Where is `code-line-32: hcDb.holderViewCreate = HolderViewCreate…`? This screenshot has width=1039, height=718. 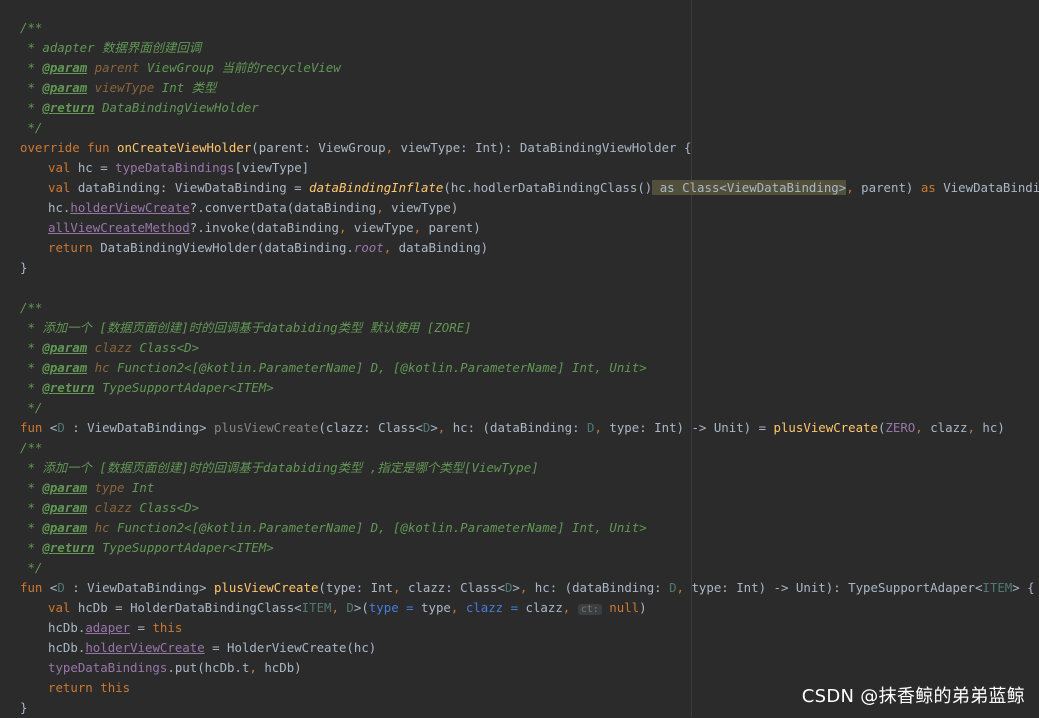
code-line-32: hcDb.holderViewCreate = HolderViewCreate… is located at coordinates (212, 647).